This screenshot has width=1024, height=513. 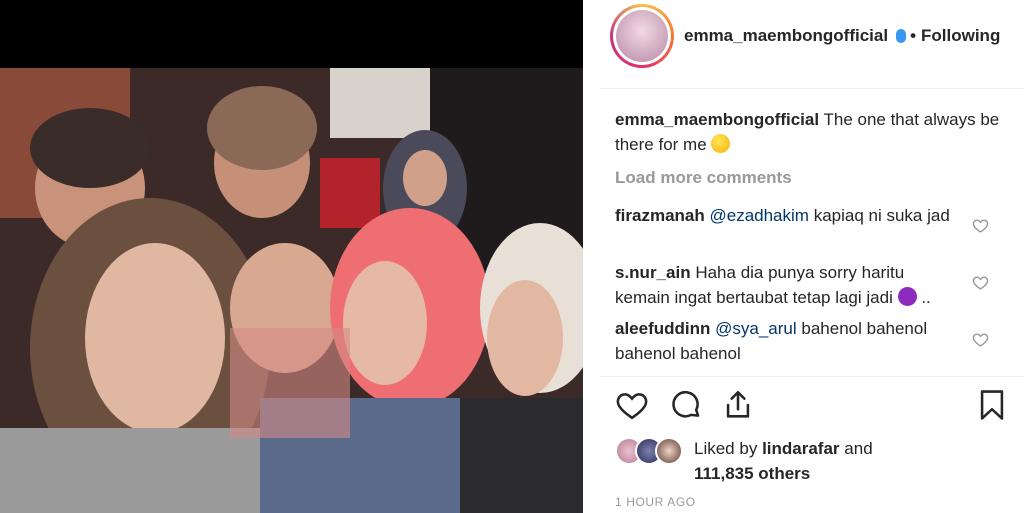 I want to click on comment-username: firazmanah, so click(x=660, y=215).